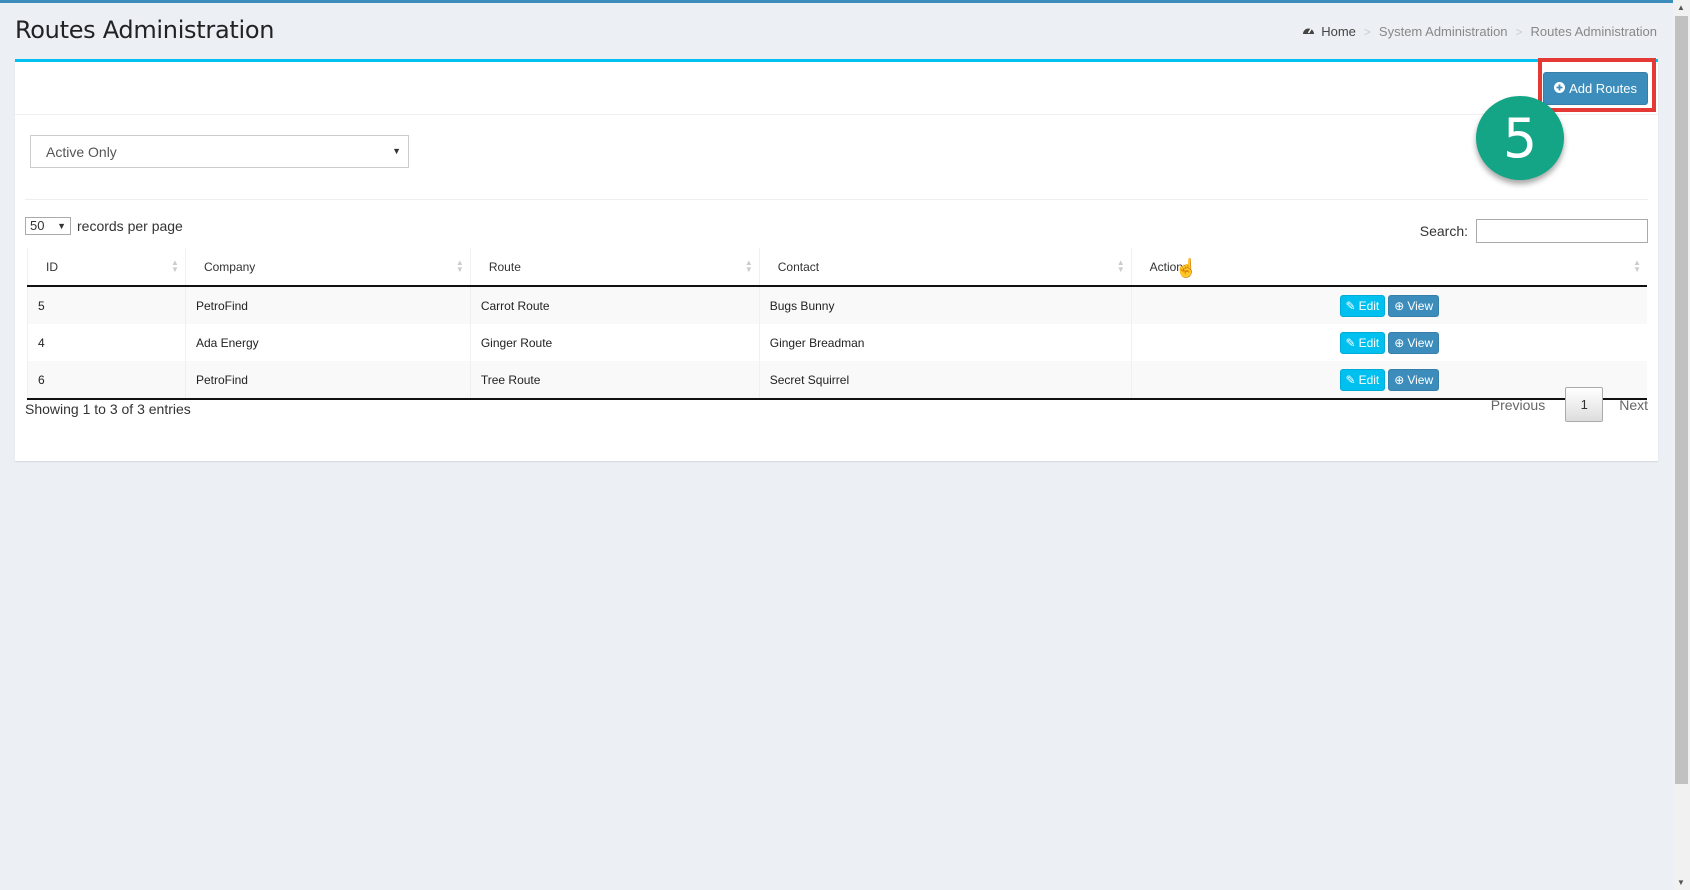  What do you see at coordinates (945, 267) in the screenshot?
I see `column-header-contact: Contact ▲ ▼` at bounding box center [945, 267].